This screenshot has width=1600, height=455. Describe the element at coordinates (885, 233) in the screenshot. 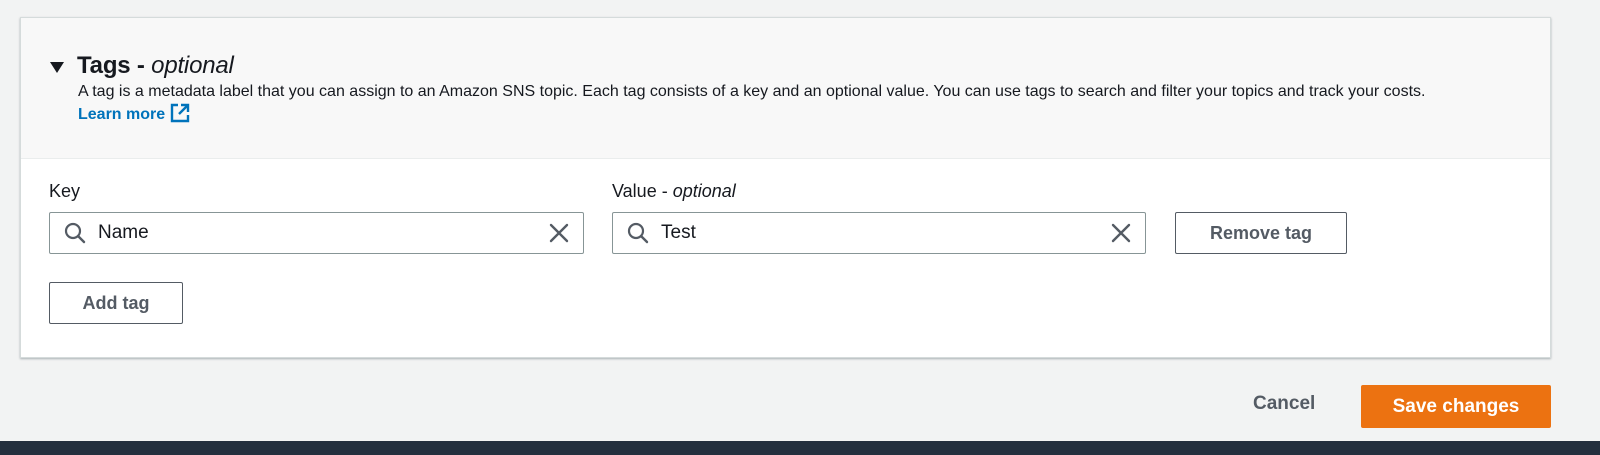

I see `value-input-value: Test` at that location.